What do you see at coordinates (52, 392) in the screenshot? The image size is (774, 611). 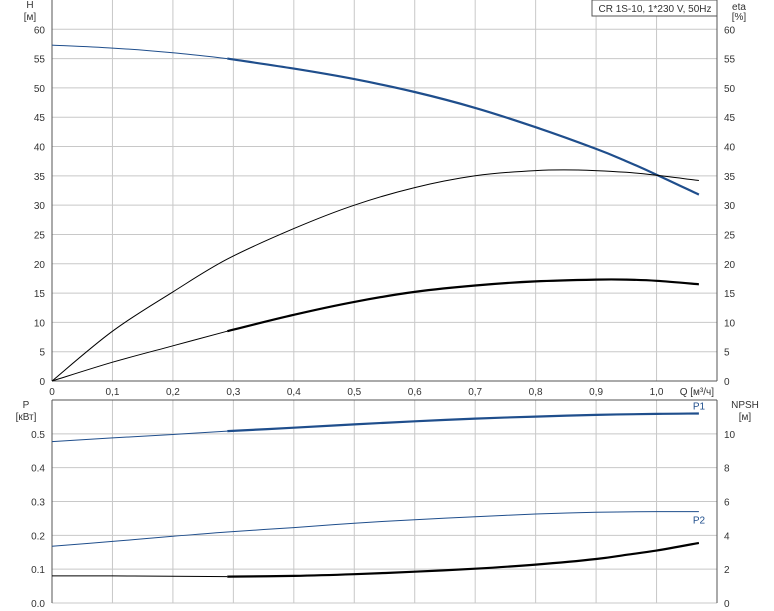 I see `x-tick-label: 0` at bounding box center [52, 392].